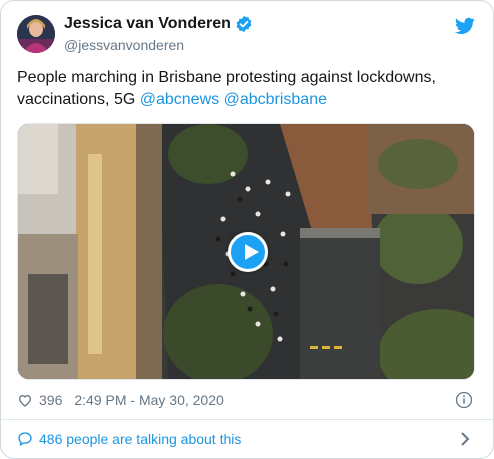 This screenshot has width=494, height=459. What do you see at coordinates (179, 99) in the screenshot?
I see `mention-abcnews: @abcnews` at bounding box center [179, 99].